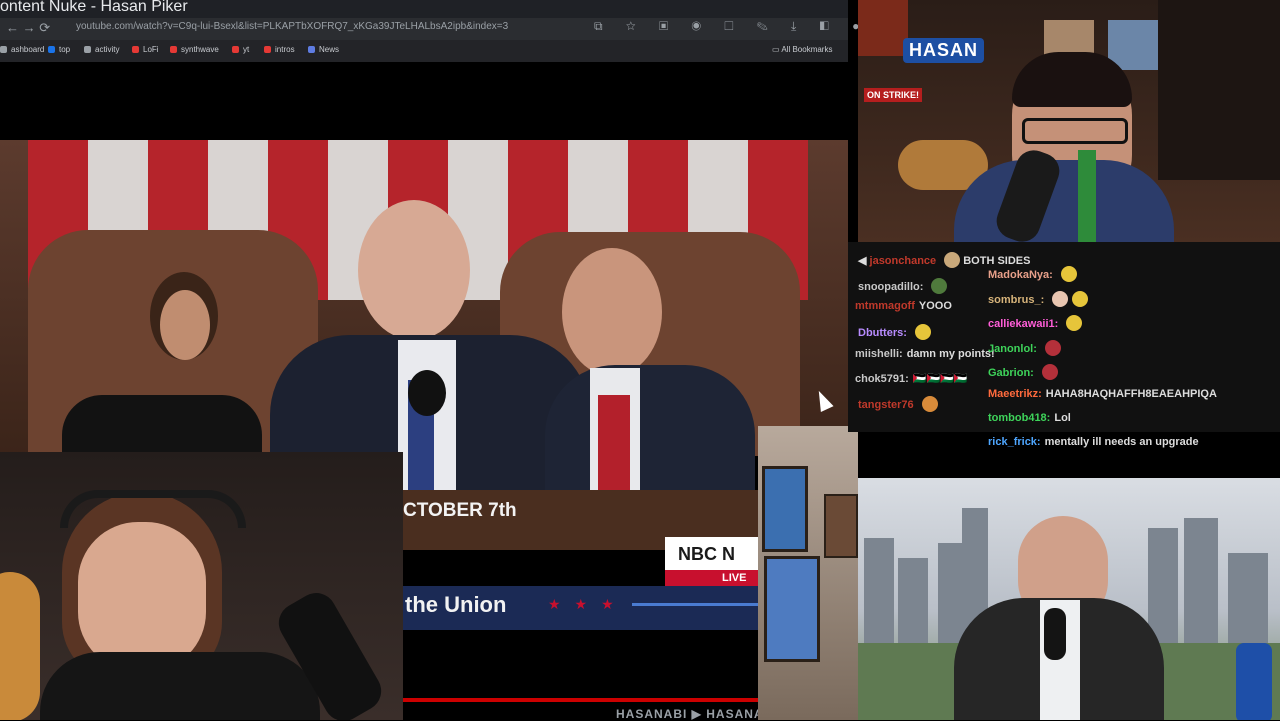 The width and height of the screenshot is (1280, 721). Describe the element at coordinates (162, 425) in the screenshot. I see `person-left-body` at that location.